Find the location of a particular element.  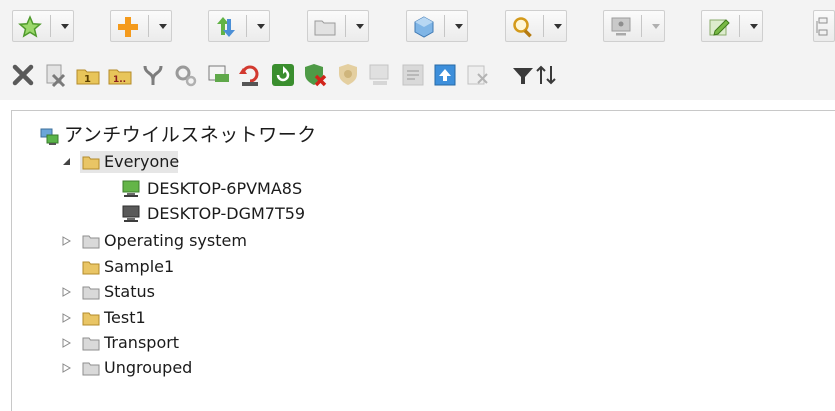

delete-icon is located at coordinates (23, 75).